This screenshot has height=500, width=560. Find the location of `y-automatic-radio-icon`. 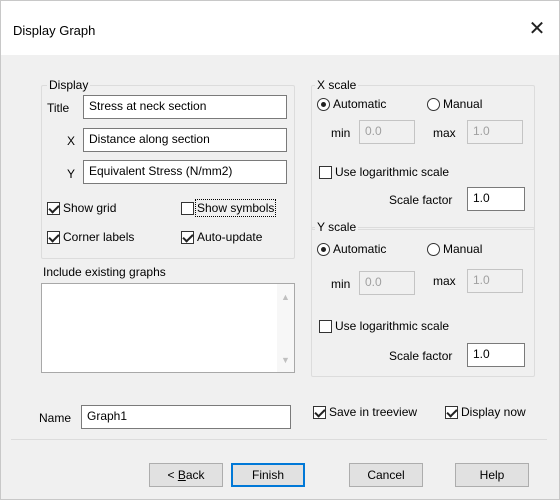

y-automatic-radio-icon is located at coordinates (323, 249).